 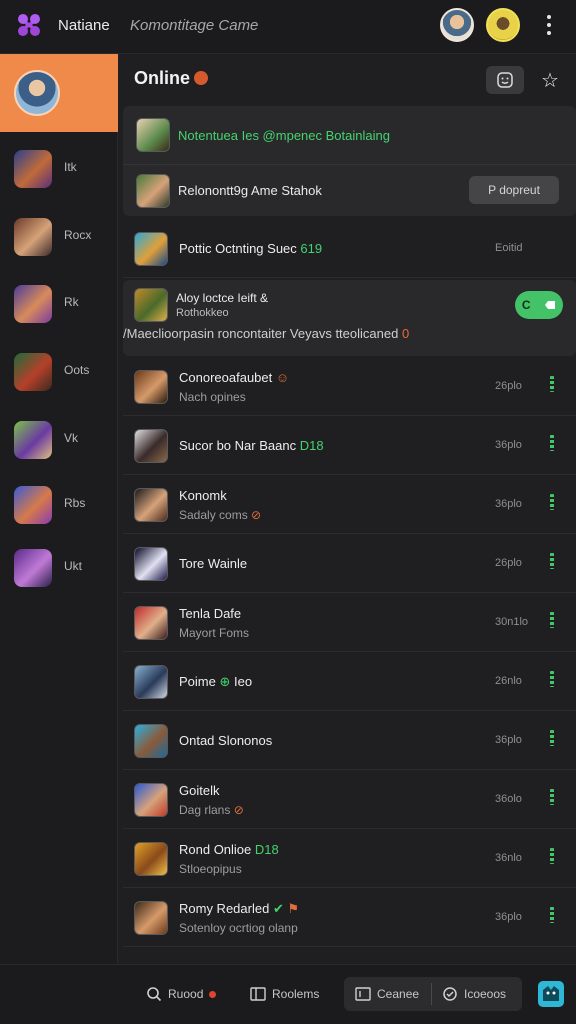 What do you see at coordinates (59, 442) in the screenshot?
I see `rail-item-5: Vk` at bounding box center [59, 442].